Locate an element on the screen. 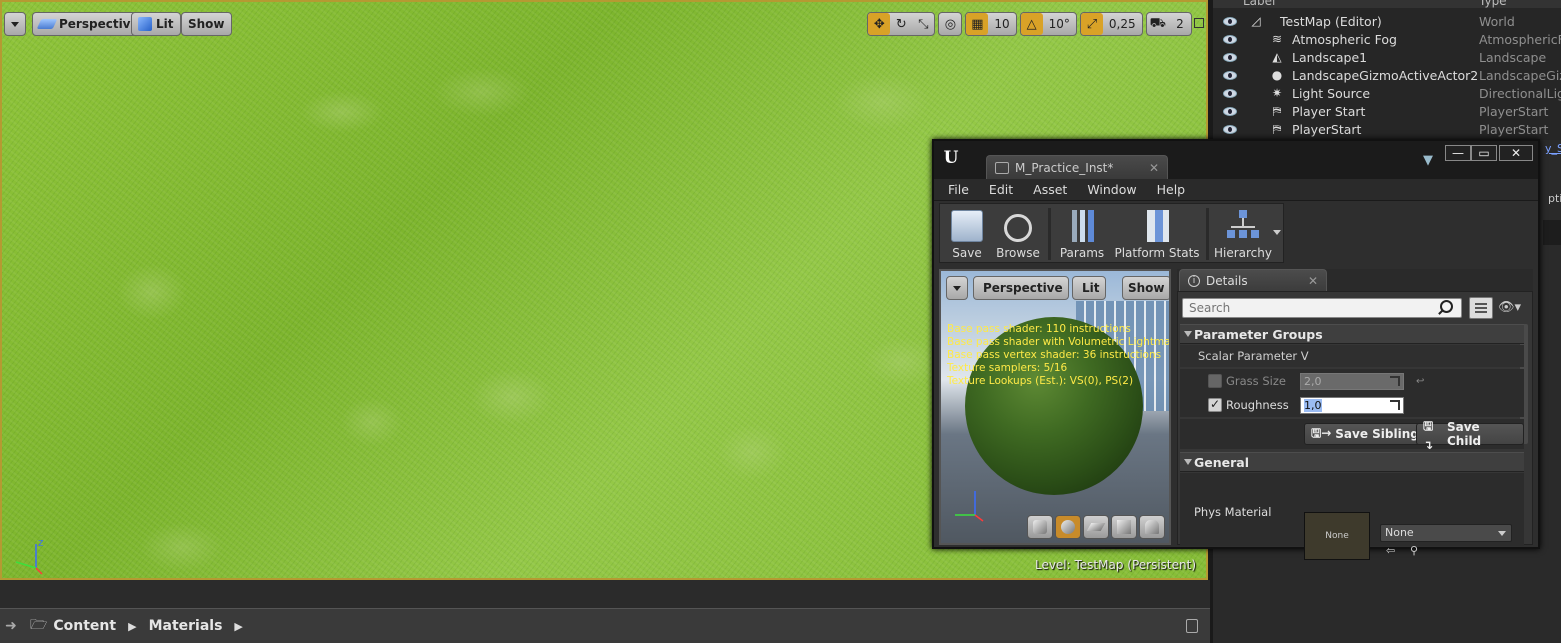 The image size is (1561, 643). details-tab: i Details ✕ is located at coordinates (1253, 280).